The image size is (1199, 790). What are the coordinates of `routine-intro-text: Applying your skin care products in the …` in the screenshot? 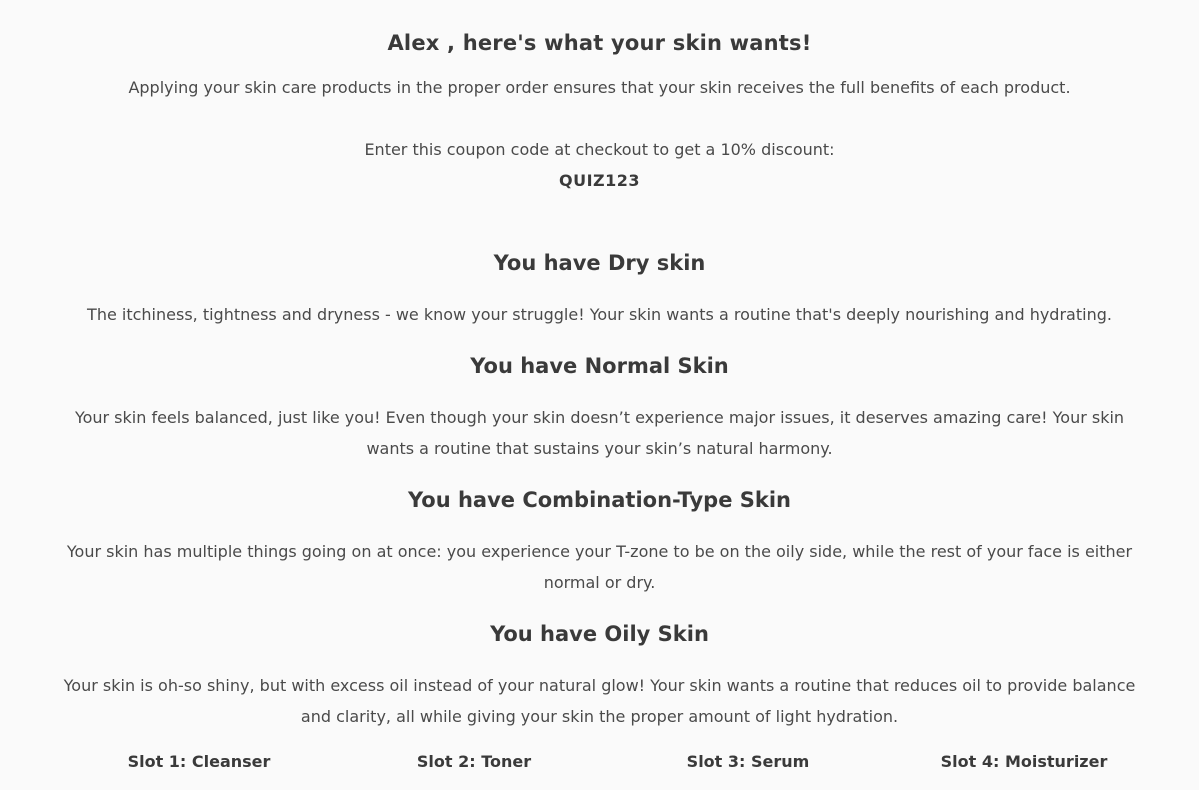 It's located at (599, 87).